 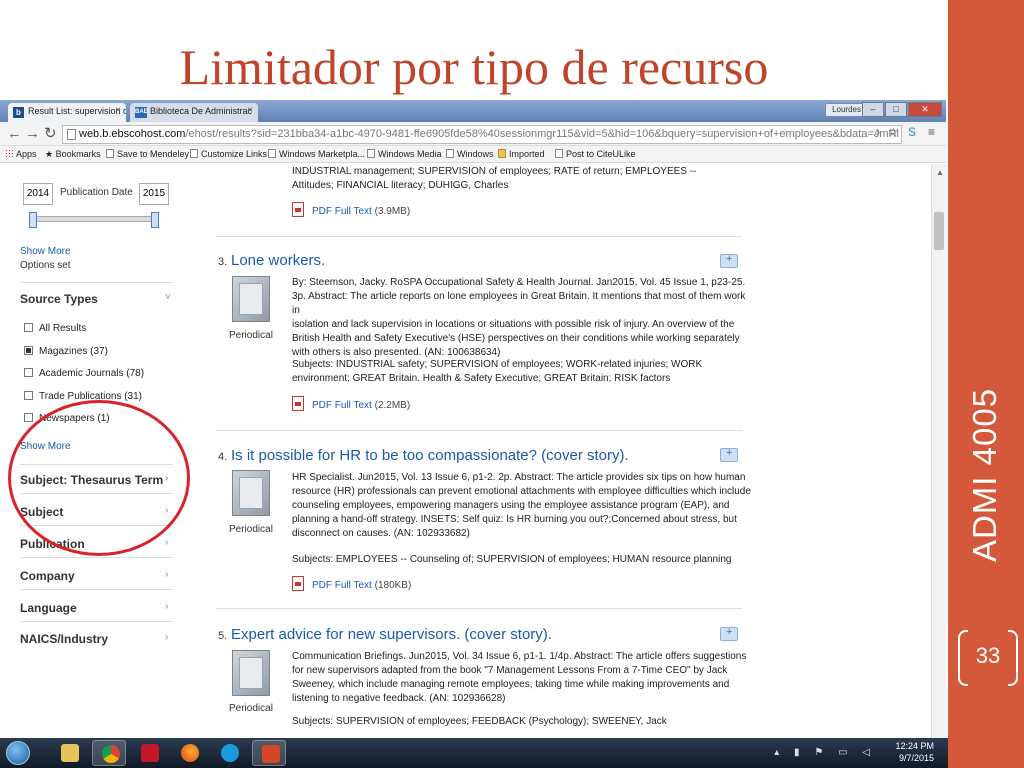 What do you see at coordinates (33, 220) in the screenshot?
I see `date-slider-handle-left` at bounding box center [33, 220].